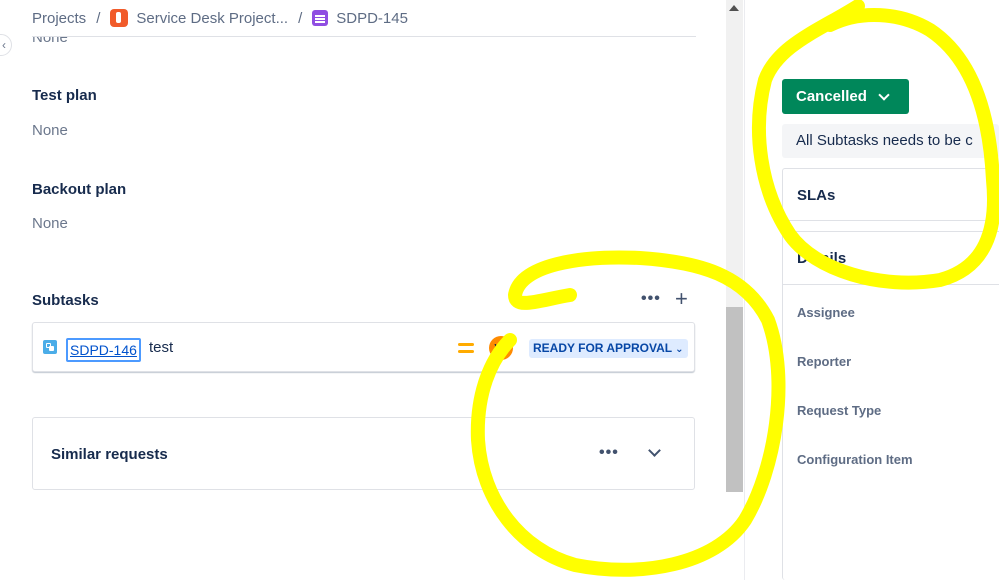  What do you see at coordinates (884, 94) in the screenshot?
I see `chevron-down-icon` at bounding box center [884, 94].